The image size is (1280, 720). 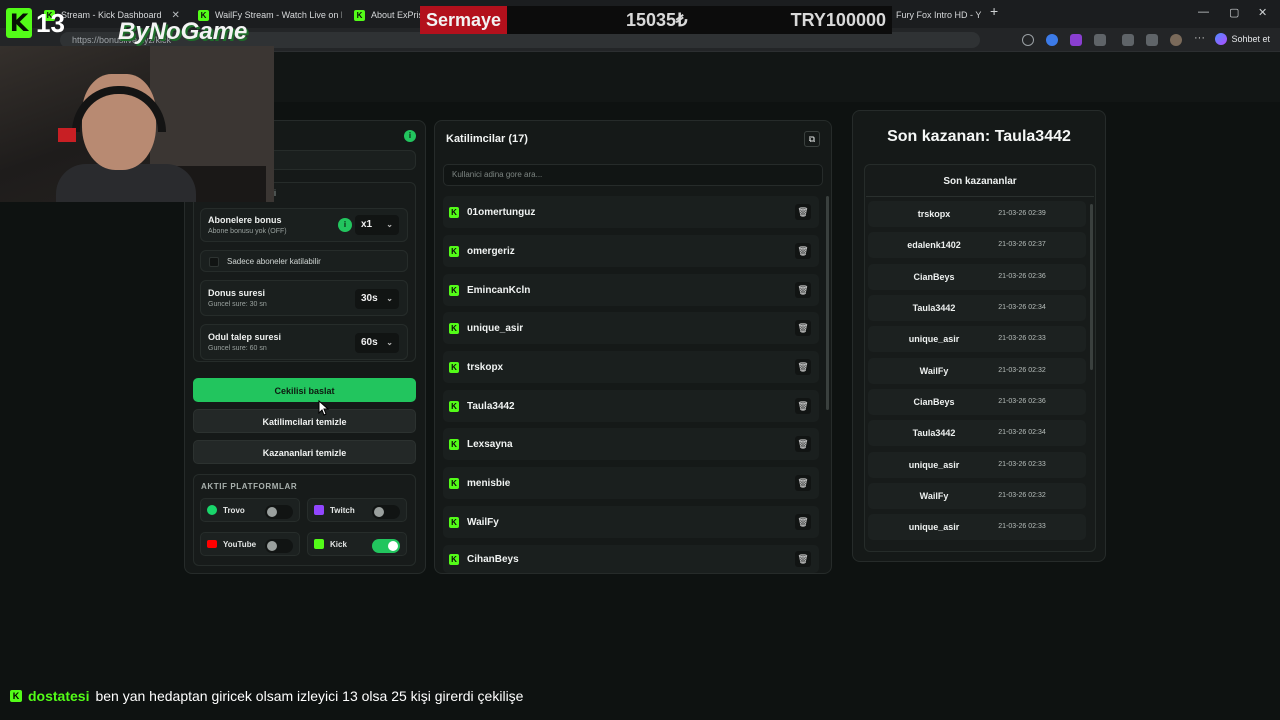 What do you see at coordinates (827, 303) in the screenshot?
I see `participants-scrollbar` at bounding box center [827, 303].